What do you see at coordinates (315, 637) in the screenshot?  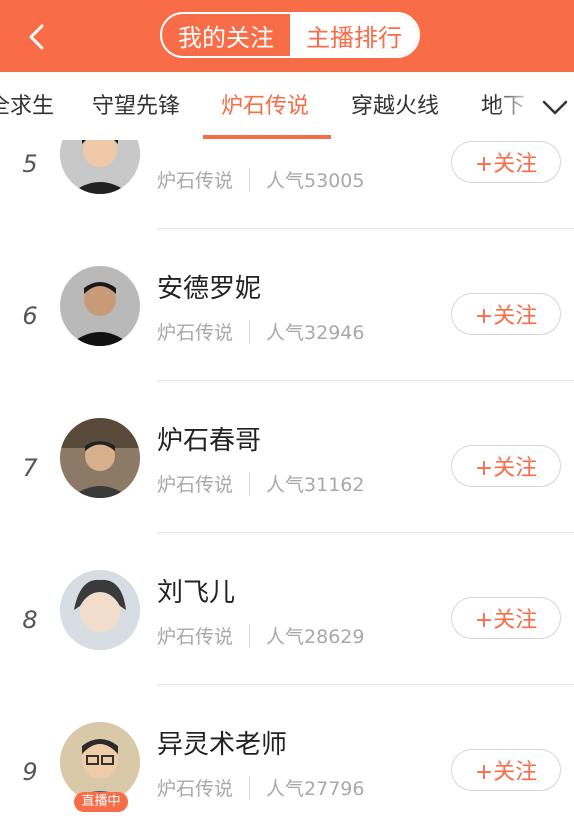 I see `popularity-label: 人气28629` at bounding box center [315, 637].